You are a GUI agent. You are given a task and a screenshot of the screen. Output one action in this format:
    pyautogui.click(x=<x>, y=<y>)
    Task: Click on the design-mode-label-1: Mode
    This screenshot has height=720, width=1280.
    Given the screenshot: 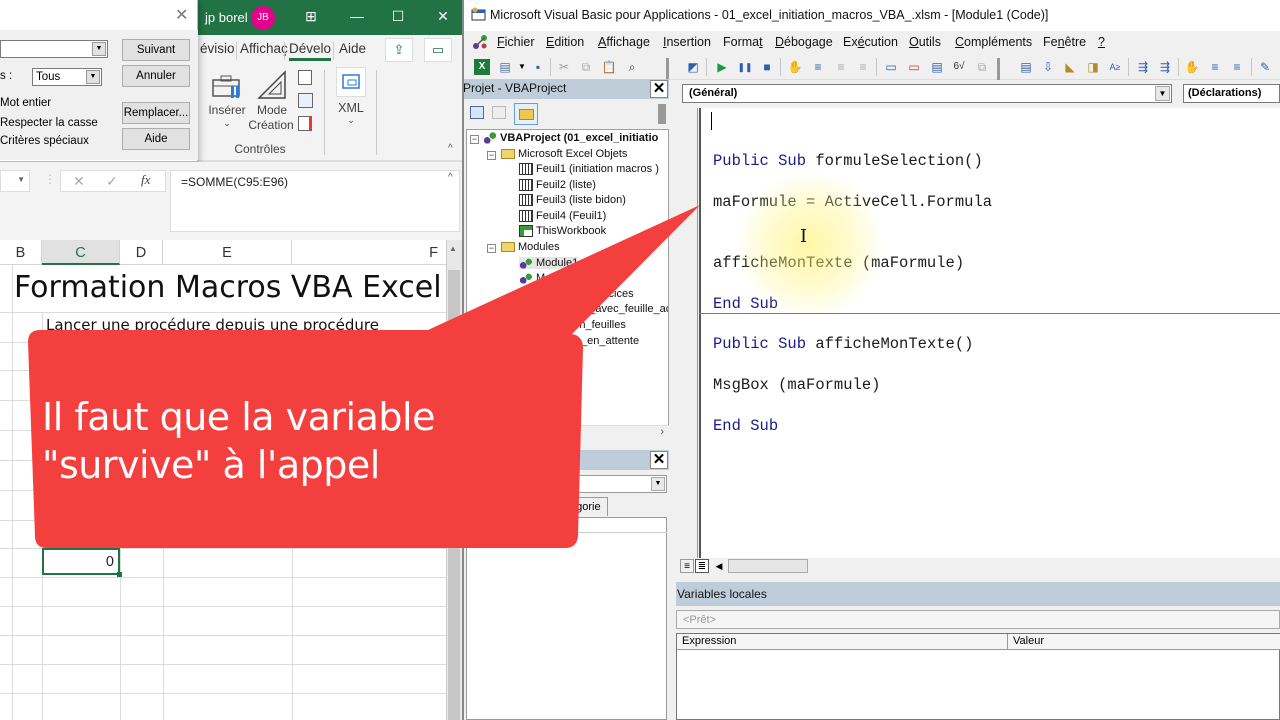 What is the action you would take?
    pyautogui.click(x=272, y=110)
    